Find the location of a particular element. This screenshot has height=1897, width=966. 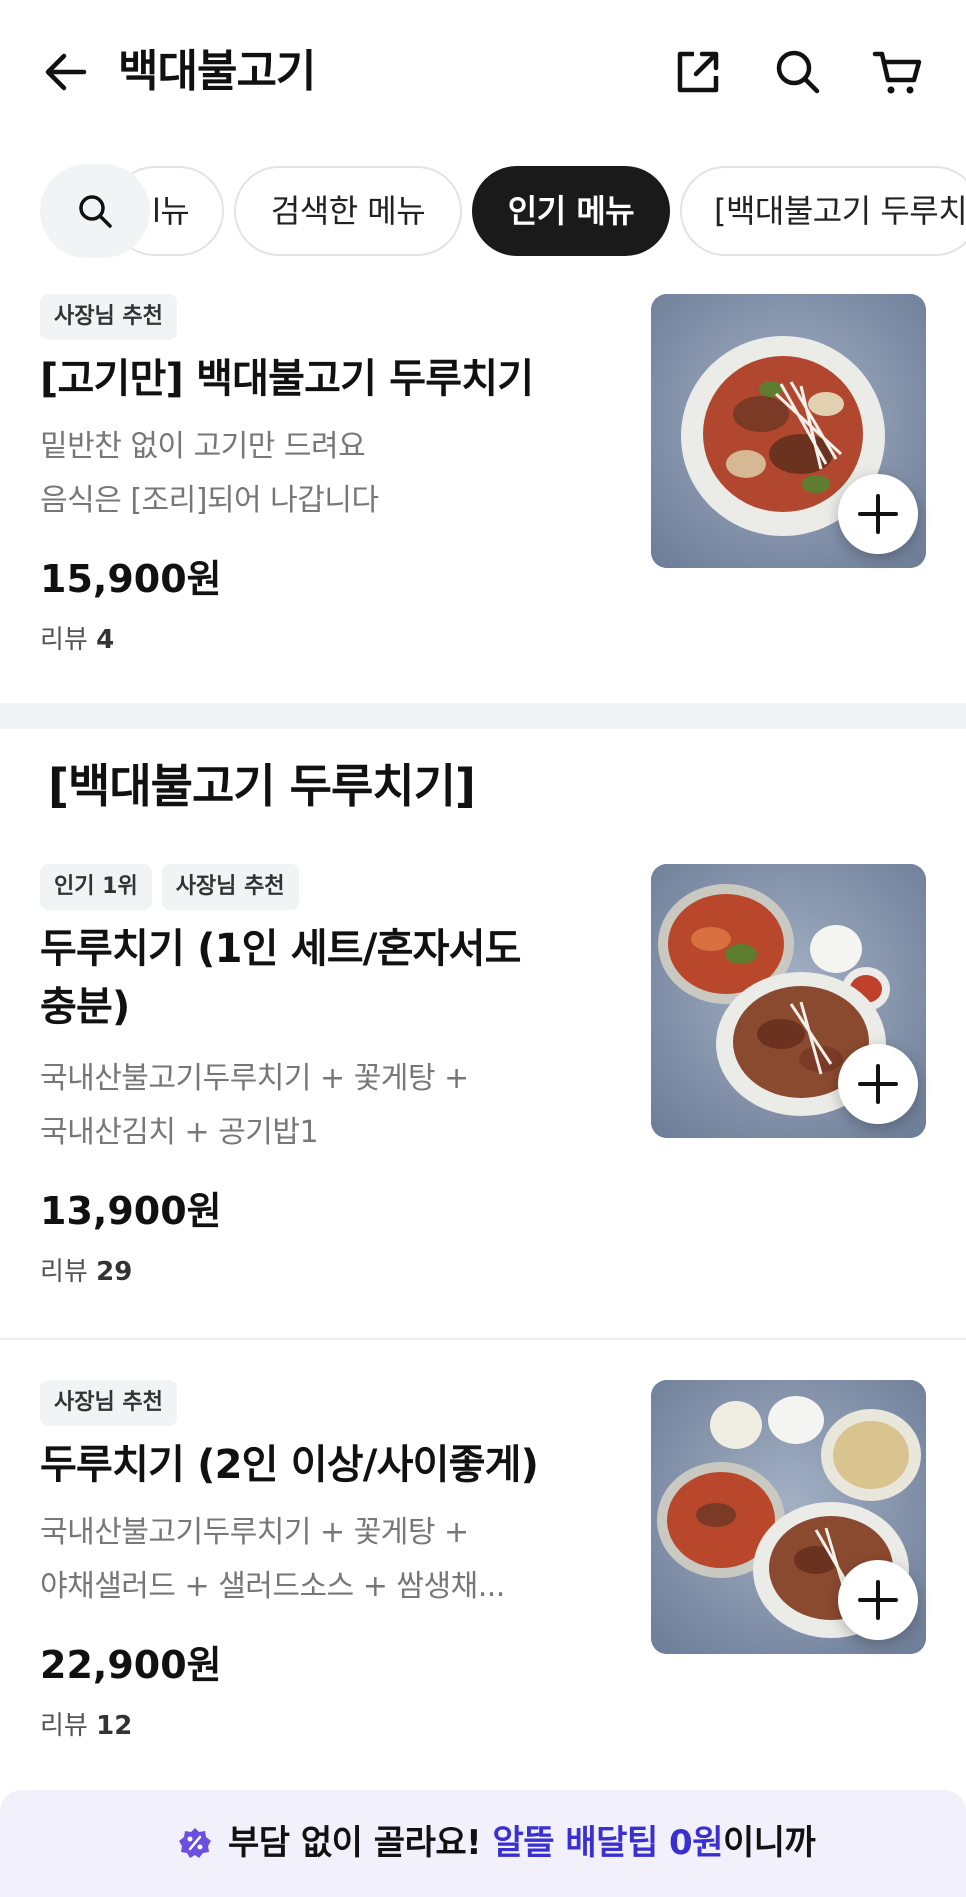

item-name: 두루치기 (1인 세트/혼자서도 is located at coordinates (280, 949).